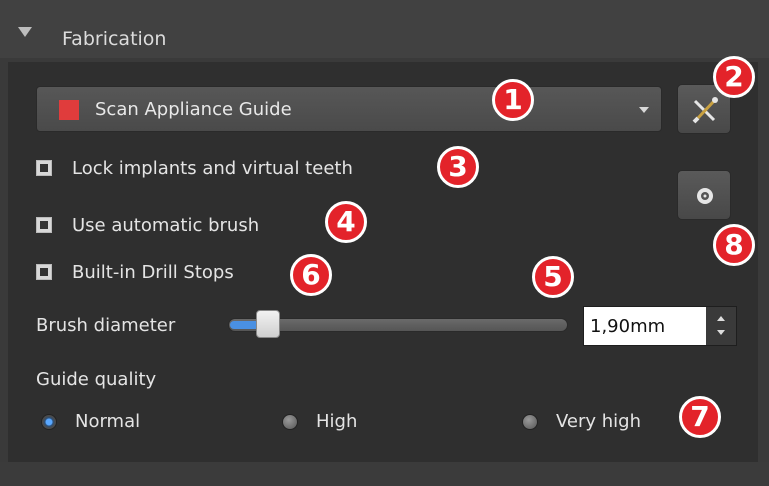  What do you see at coordinates (513, 100) in the screenshot?
I see `annotation-badge-1: 1` at bounding box center [513, 100].